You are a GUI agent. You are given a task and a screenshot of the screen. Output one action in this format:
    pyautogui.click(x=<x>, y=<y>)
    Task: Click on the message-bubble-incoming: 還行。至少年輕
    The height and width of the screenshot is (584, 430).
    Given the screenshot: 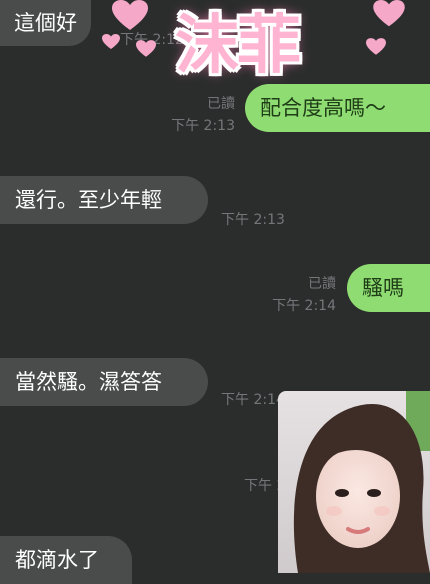 What is the action you would take?
    pyautogui.click(x=104, y=200)
    